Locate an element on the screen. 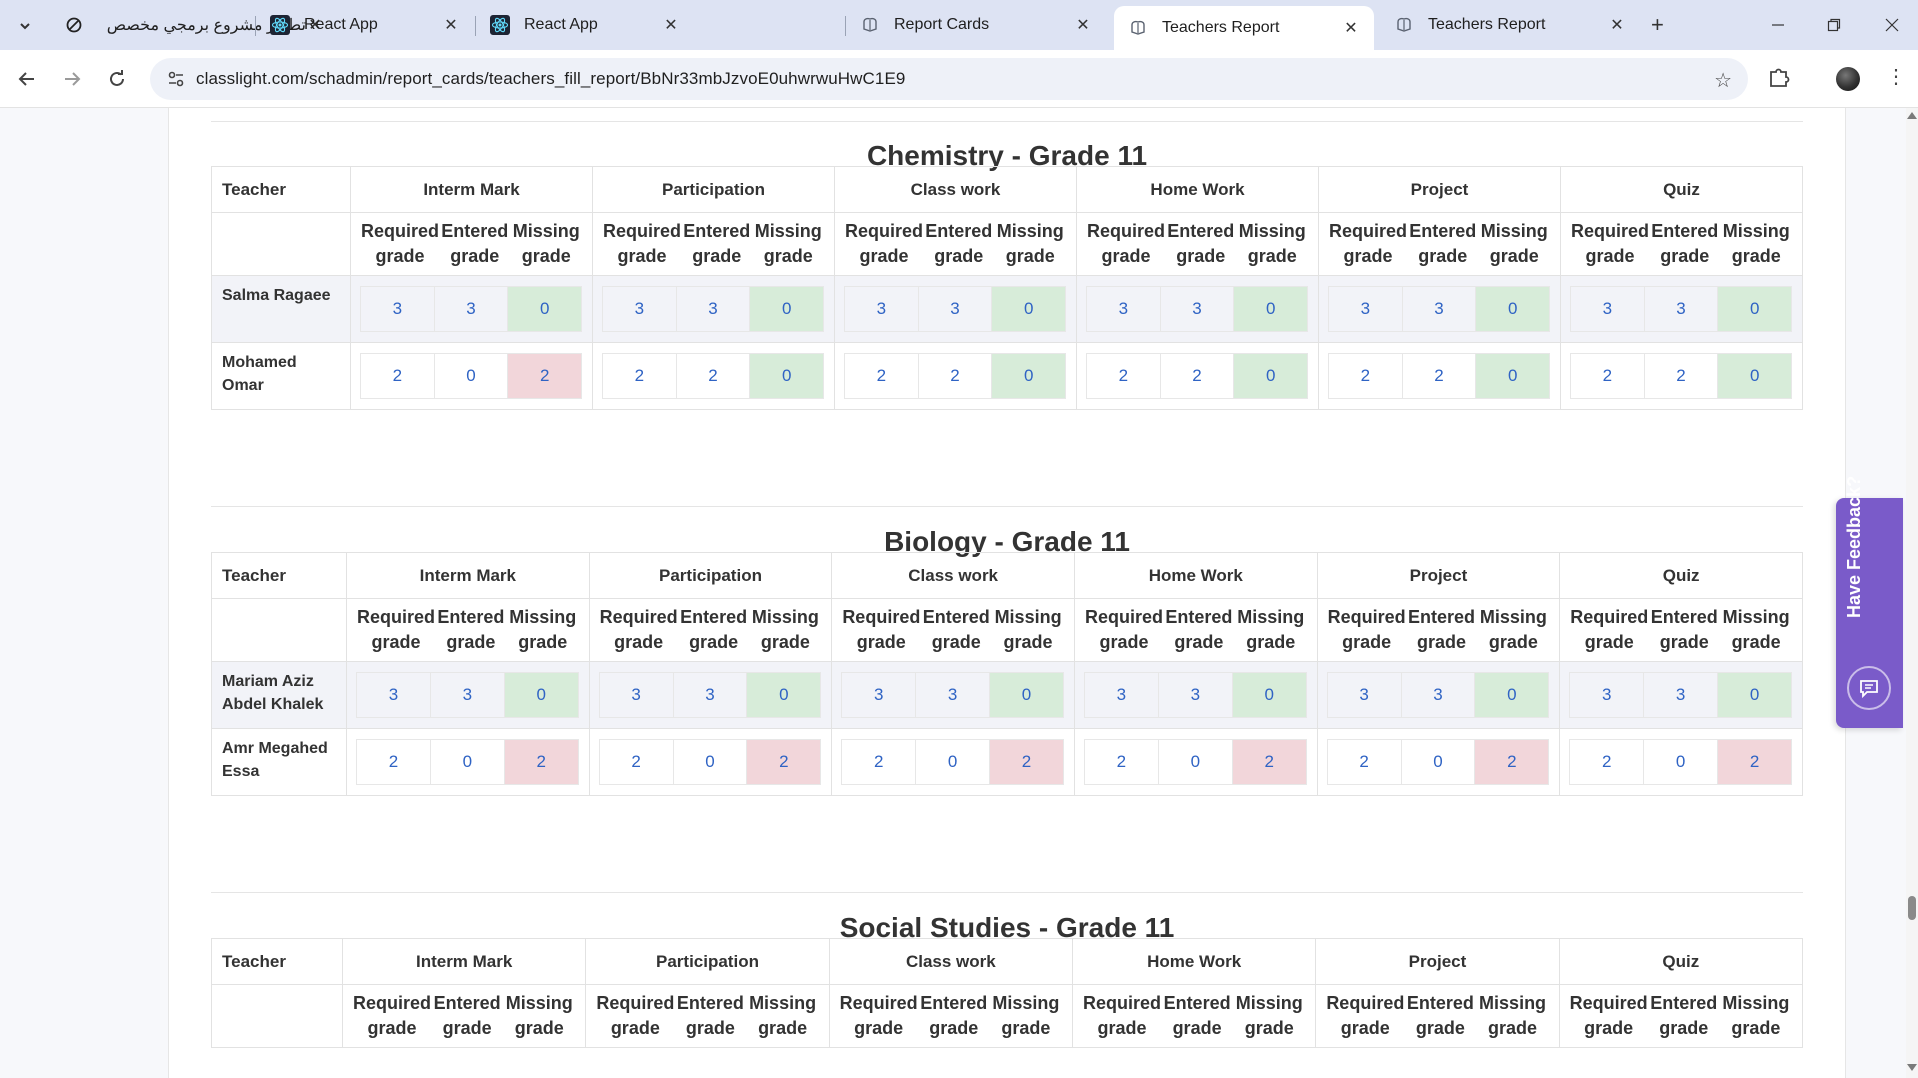 The image size is (1918, 1078). browser-tab: Teachers Report ✕ is located at coordinates (1510, 25).